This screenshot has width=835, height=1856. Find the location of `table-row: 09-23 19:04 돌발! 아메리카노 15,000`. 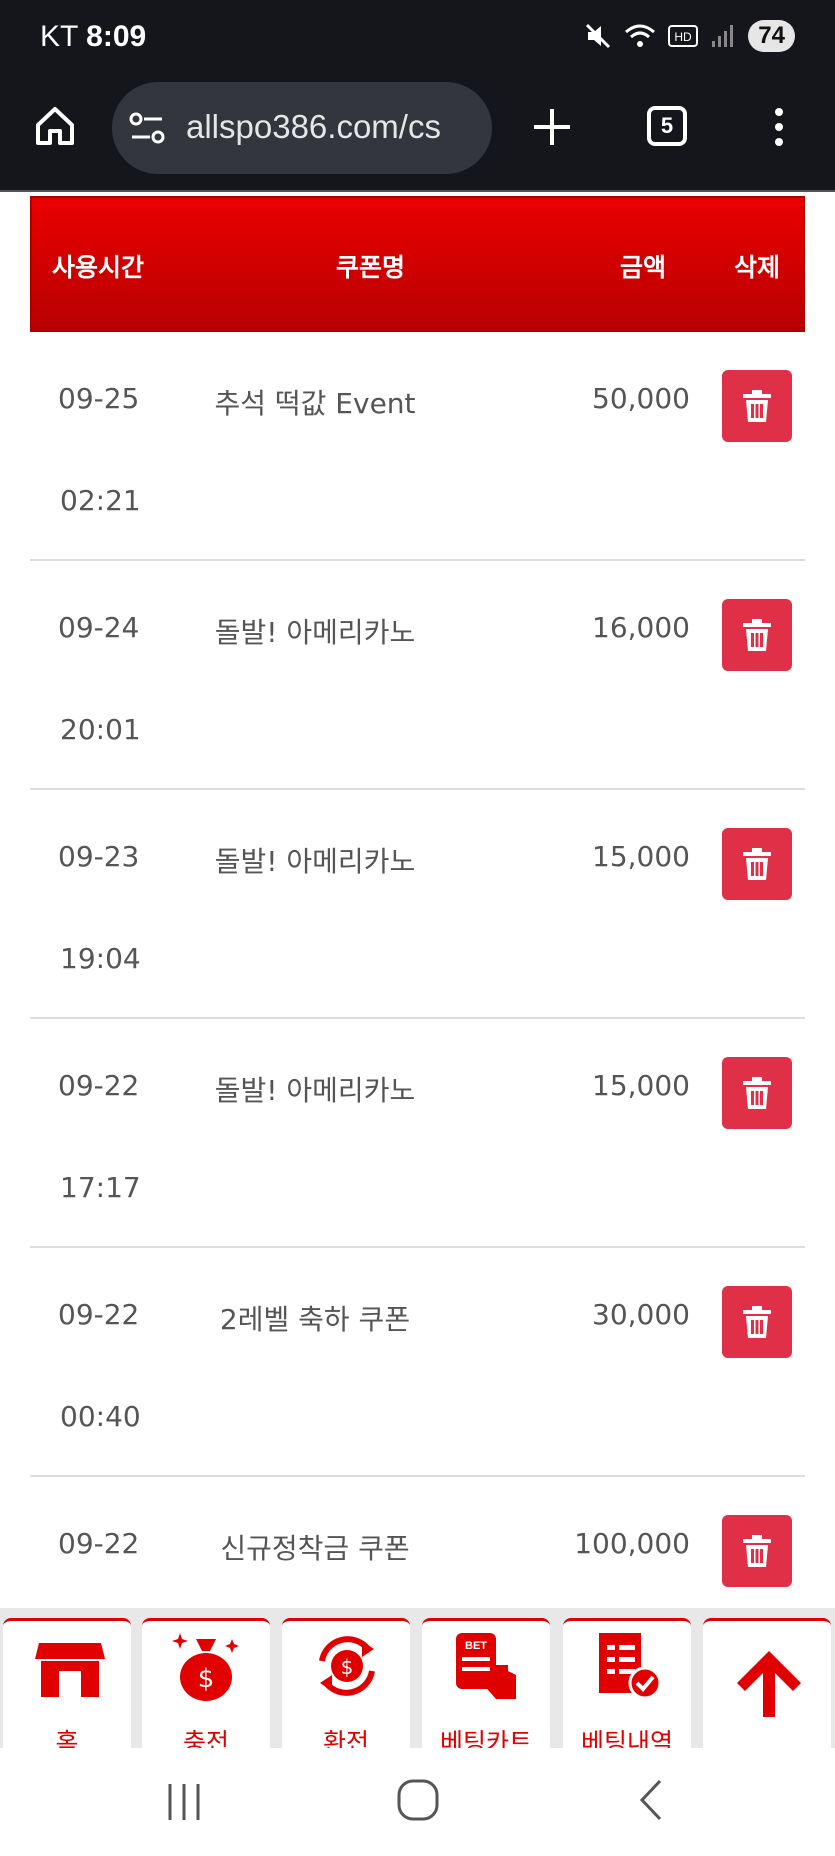

table-row: 09-23 19:04 돌발! 아메리카노 15,000 is located at coordinates (417, 904).